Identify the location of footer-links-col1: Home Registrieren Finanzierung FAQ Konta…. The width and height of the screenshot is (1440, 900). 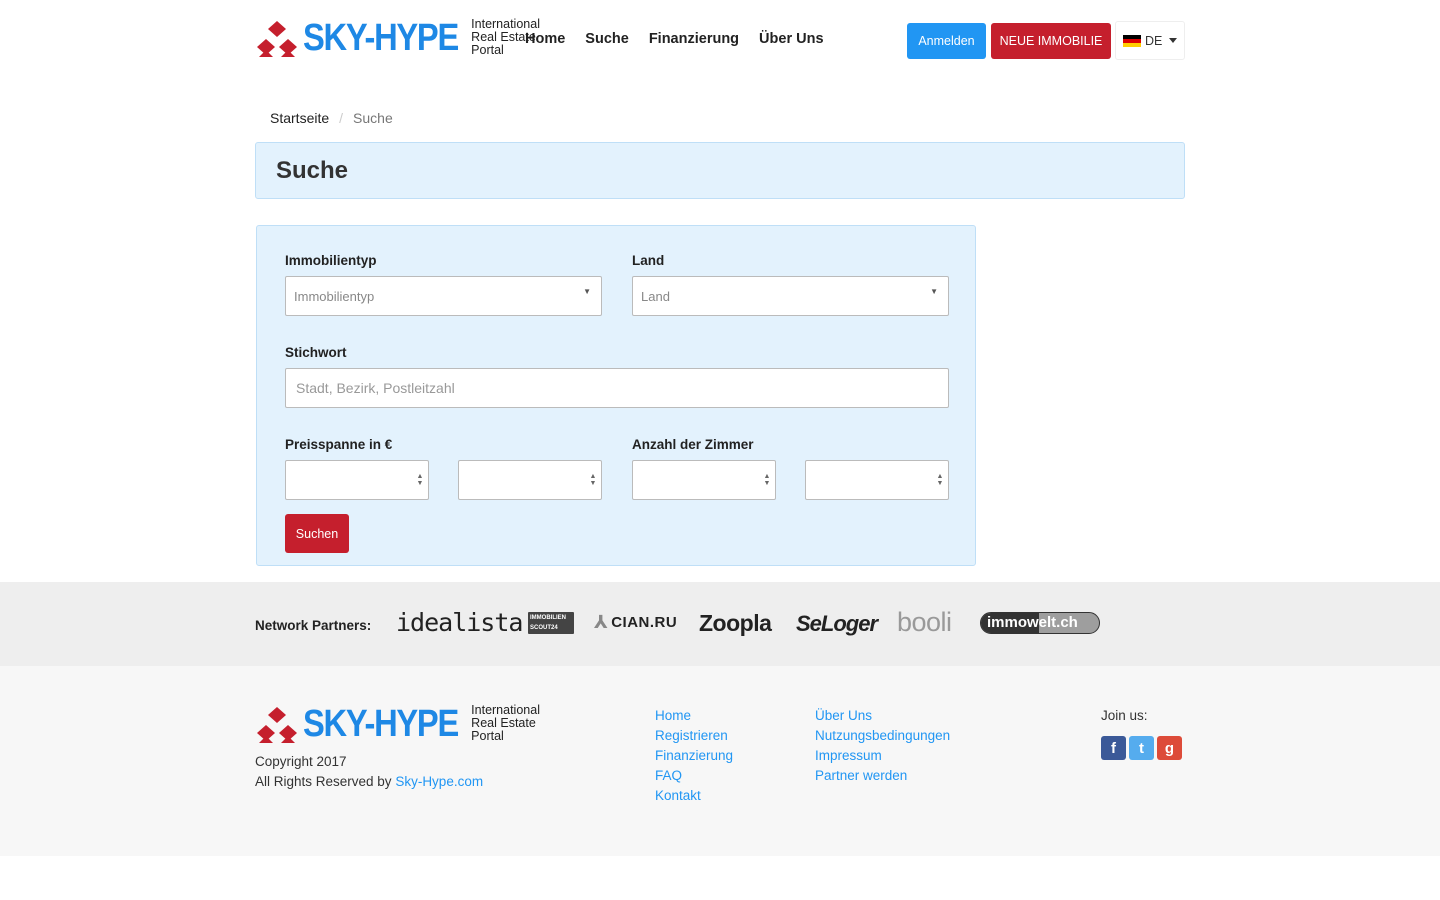
(694, 756).